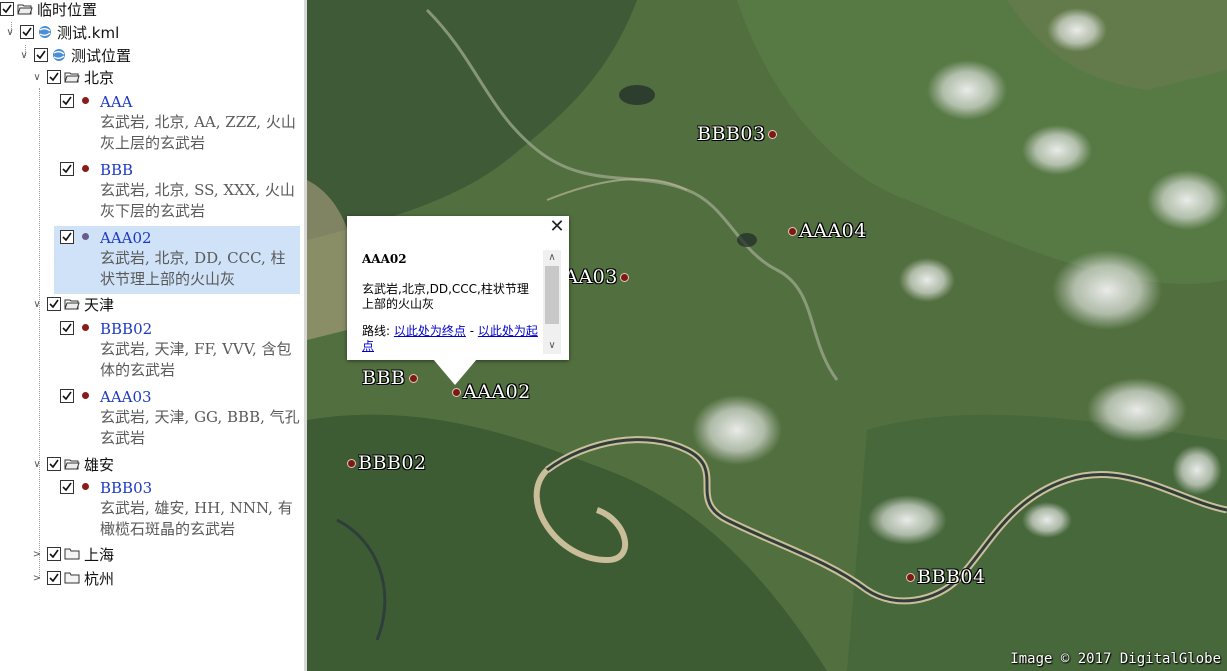  Describe the element at coordinates (200, 170) in the screenshot. I see `place-name: BBB` at that location.